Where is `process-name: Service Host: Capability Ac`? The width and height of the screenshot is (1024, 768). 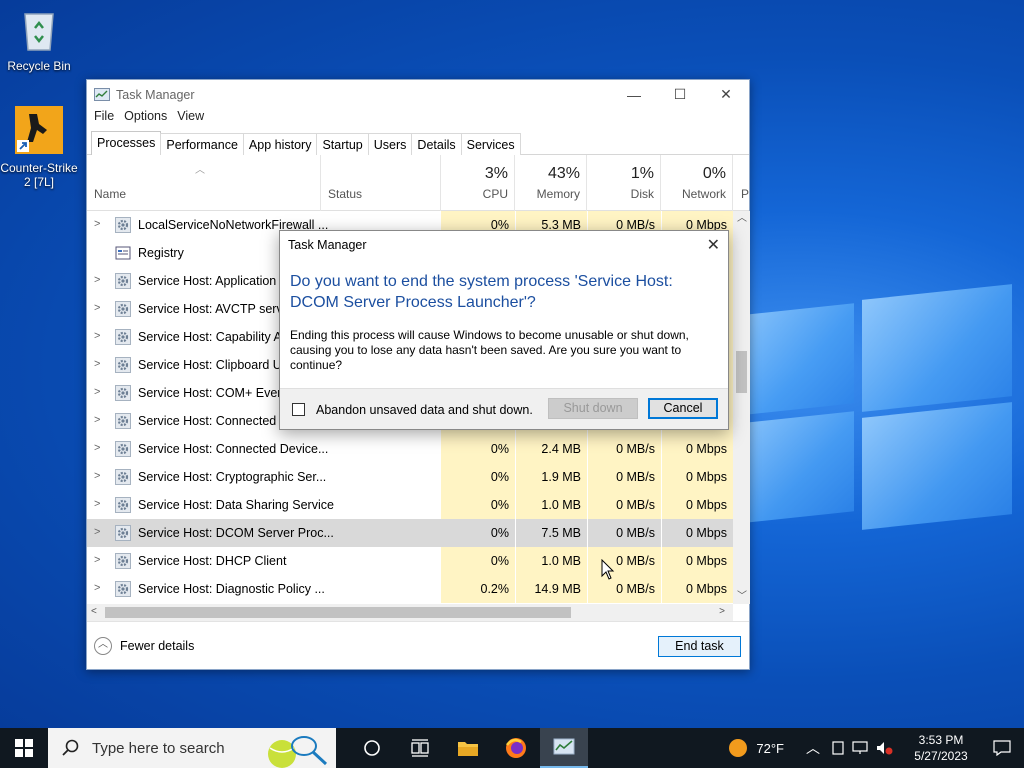
process-name: Service Host: Capability Ac is located at coordinates (213, 337).